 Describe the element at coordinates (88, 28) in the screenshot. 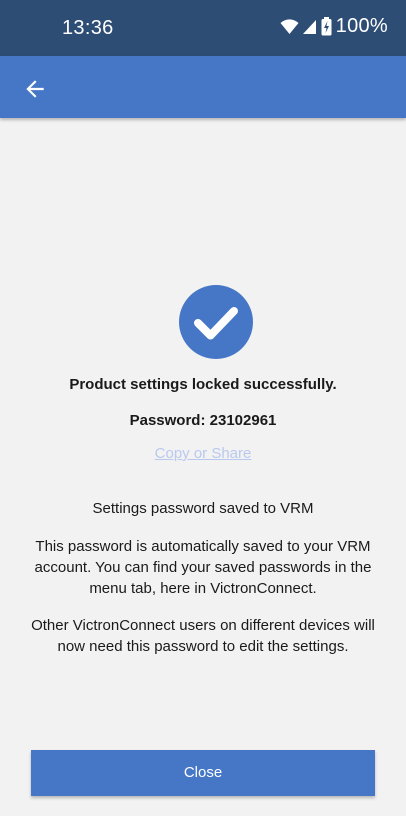

I see `status-time: 13:36` at that location.